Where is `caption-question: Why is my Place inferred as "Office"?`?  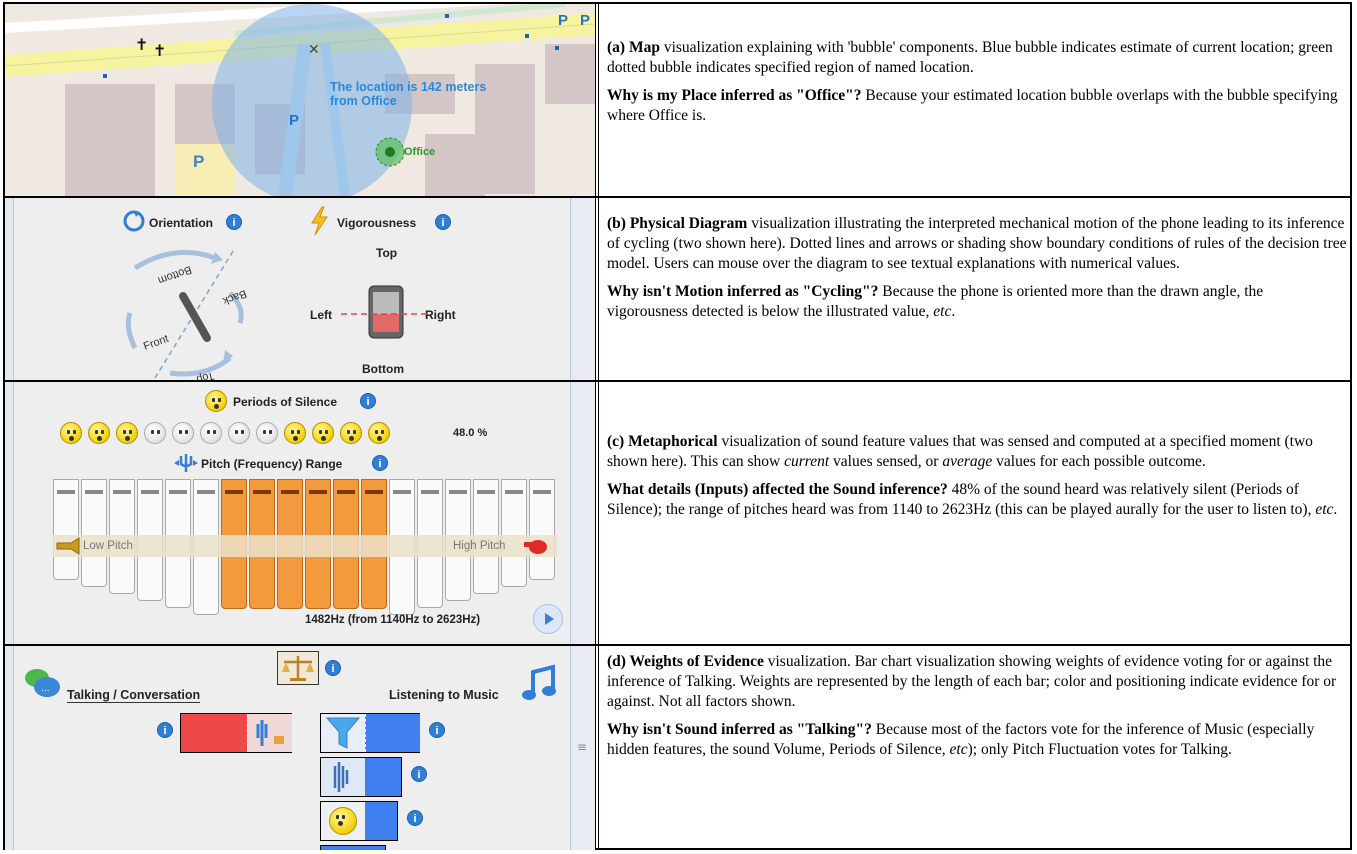 caption-question: Why is my Place inferred as "Office"? is located at coordinates (734, 95).